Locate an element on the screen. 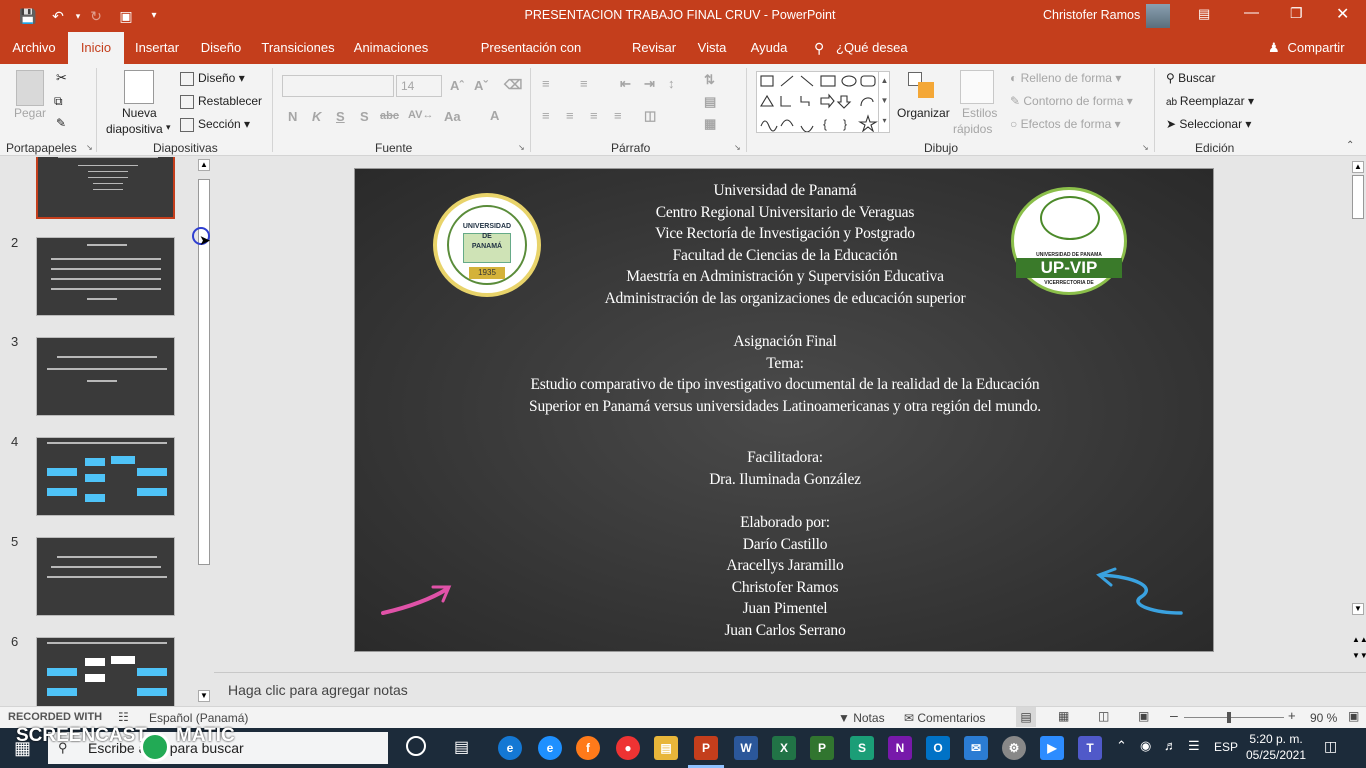  replace-button: ab Reemplazar ▾ is located at coordinates (1210, 101).